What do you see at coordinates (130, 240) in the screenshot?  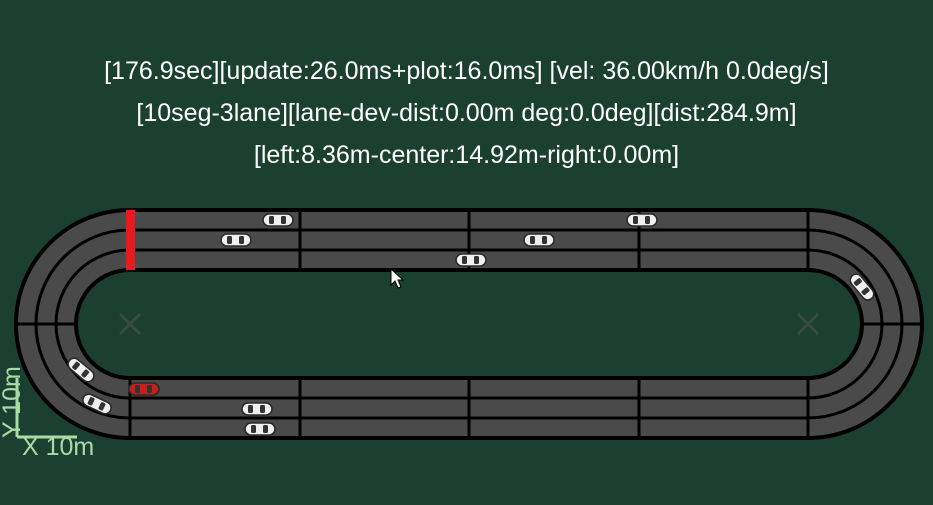 I see `finish-line` at bounding box center [130, 240].